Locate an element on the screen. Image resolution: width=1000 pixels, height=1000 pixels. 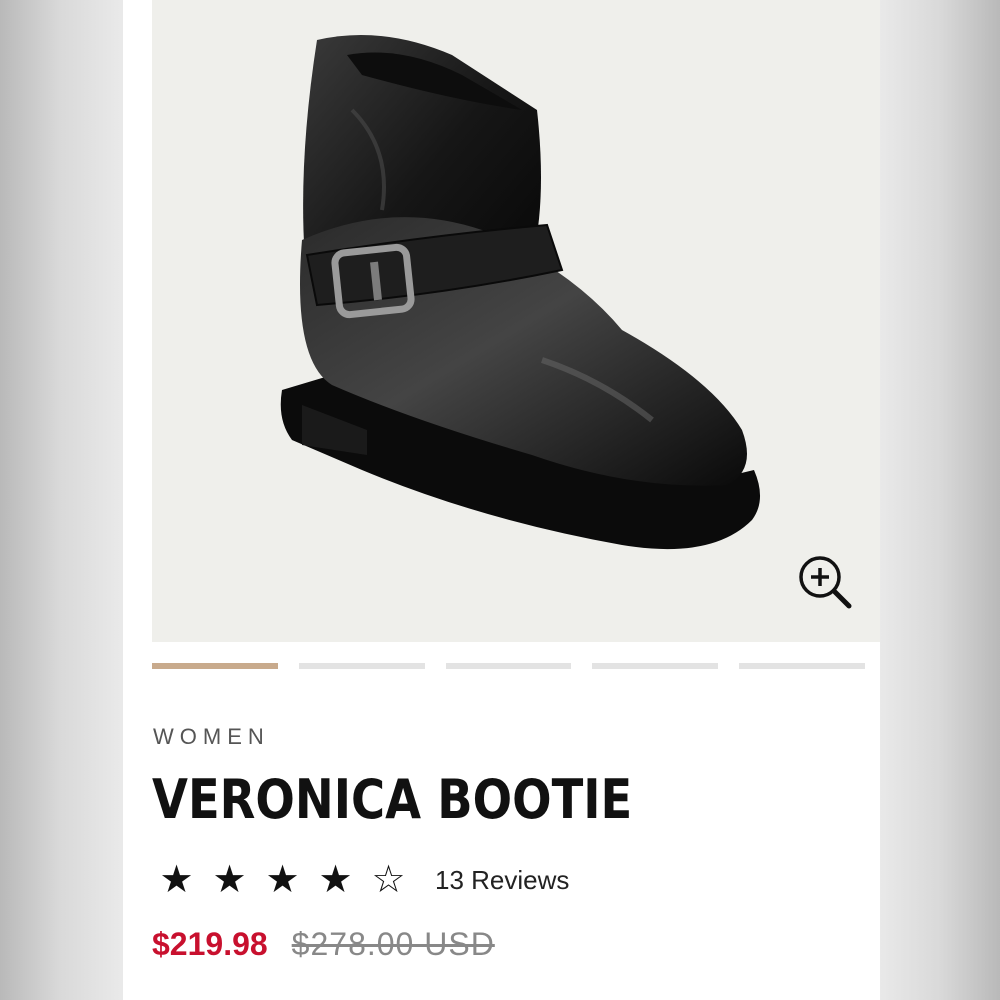
original-price: $278.00 USD is located at coordinates (393, 944).